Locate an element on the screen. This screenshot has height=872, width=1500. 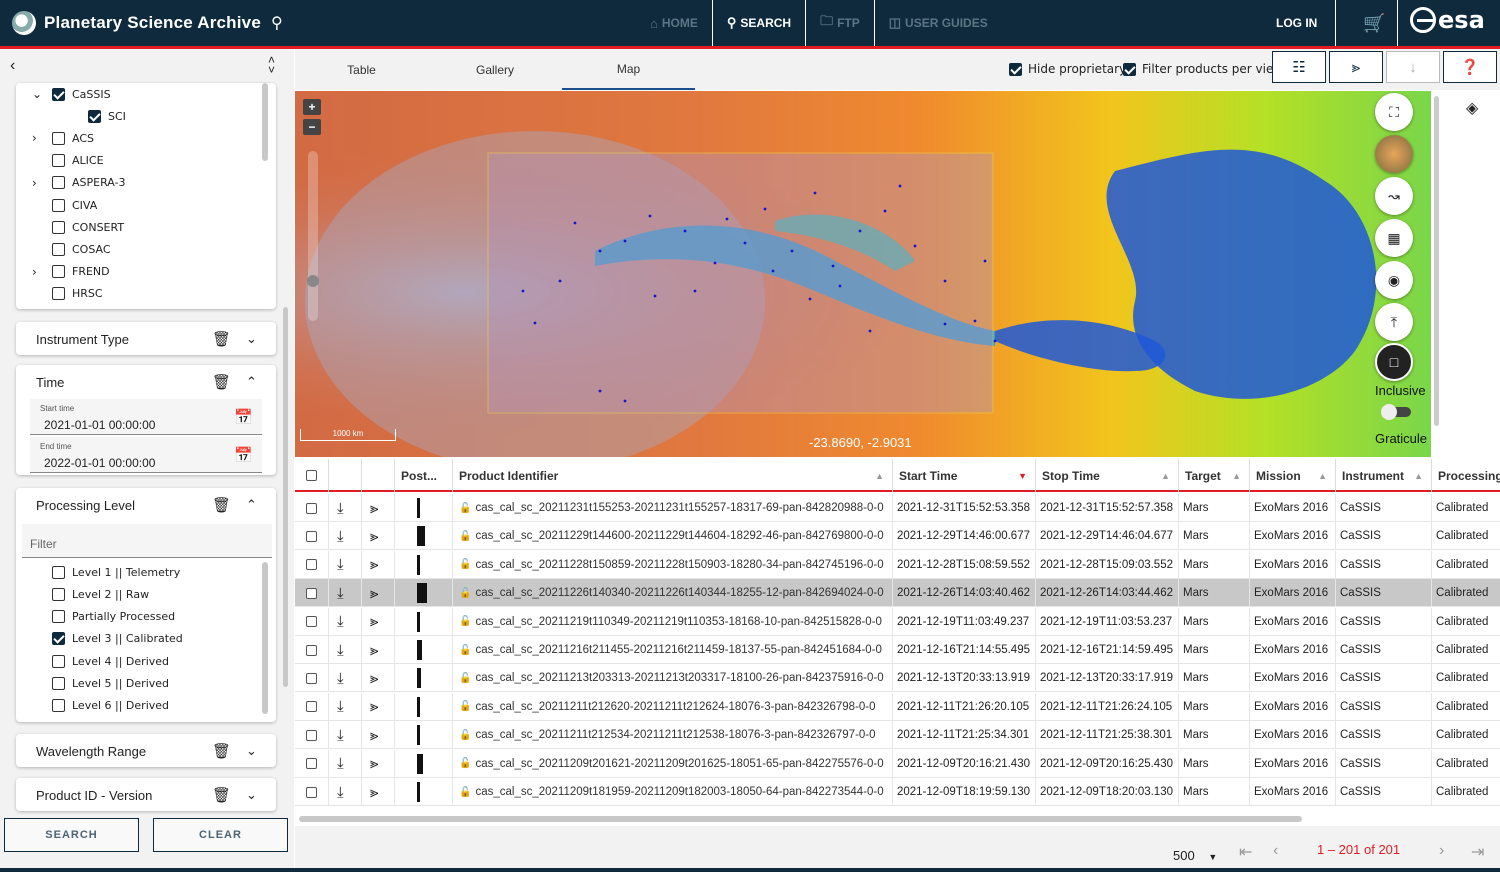
tree-item: ALICE is located at coordinates (78, 161).